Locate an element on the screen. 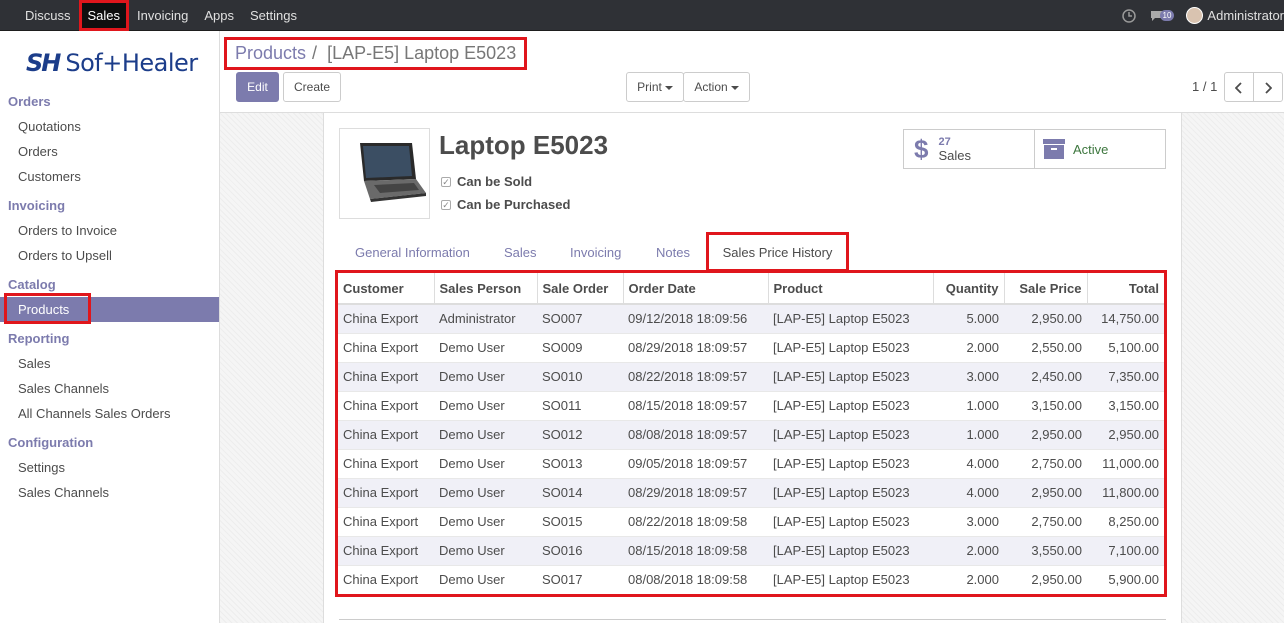 The height and width of the screenshot is (623, 1284). table-cell: 2,450.00 is located at coordinates (1045, 376).